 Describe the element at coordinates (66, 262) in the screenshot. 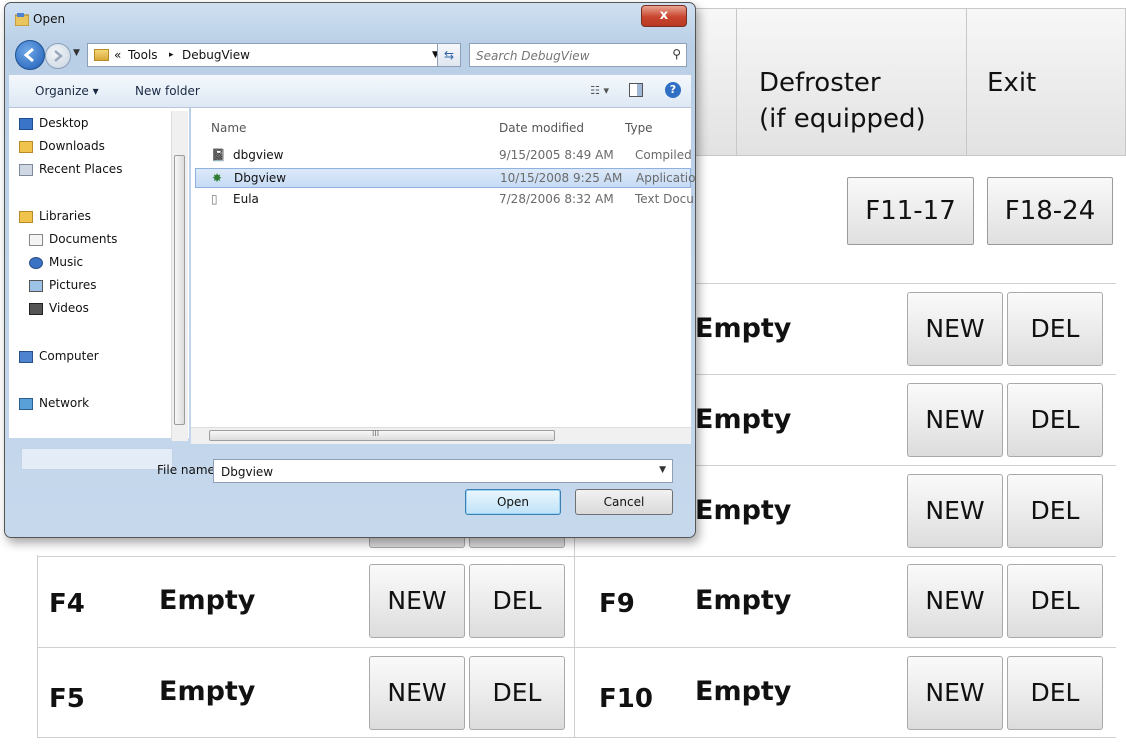

I see `nav-item-music: Music` at that location.